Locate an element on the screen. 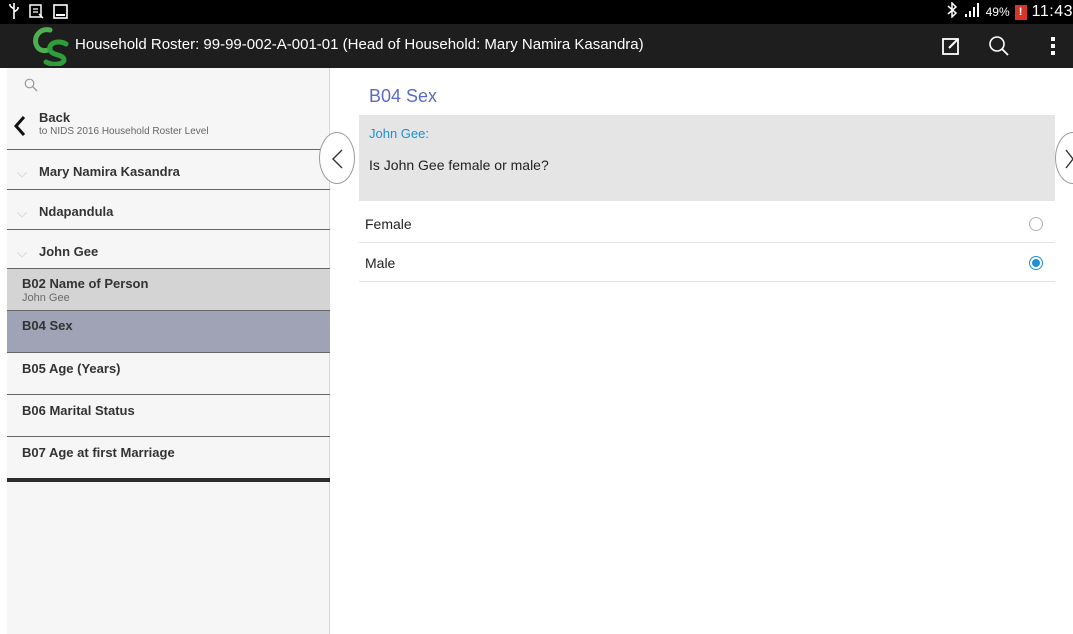  battery-percent: 49% is located at coordinates (997, 12).